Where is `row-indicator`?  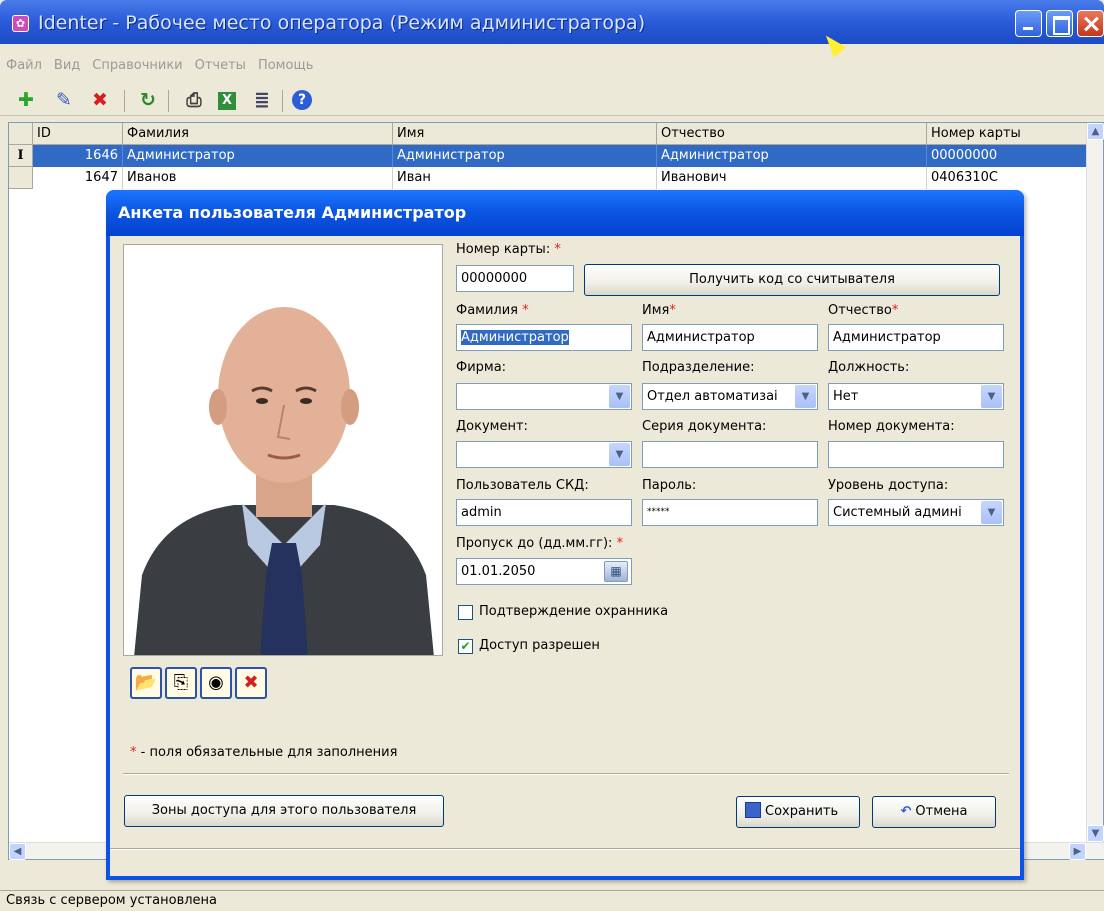 row-indicator is located at coordinates (21, 178).